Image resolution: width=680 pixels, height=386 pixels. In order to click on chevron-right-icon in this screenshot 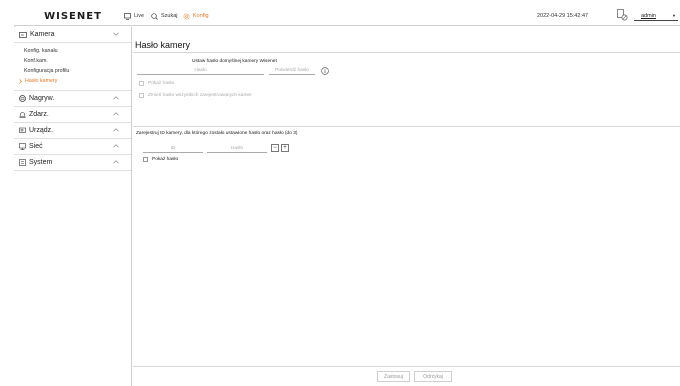, I will do `click(20, 81)`.